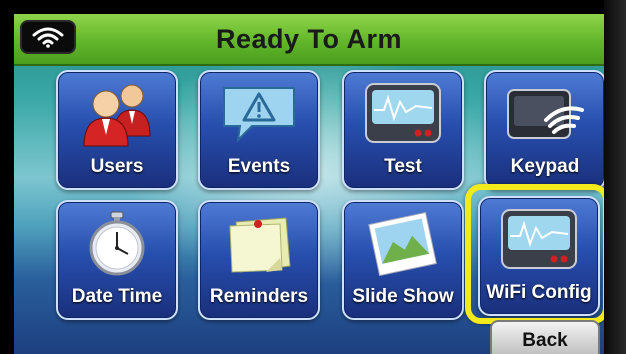  What do you see at coordinates (259, 296) in the screenshot?
I see `tile-label-reminders: Reminders` at bounding box center [259, 296].